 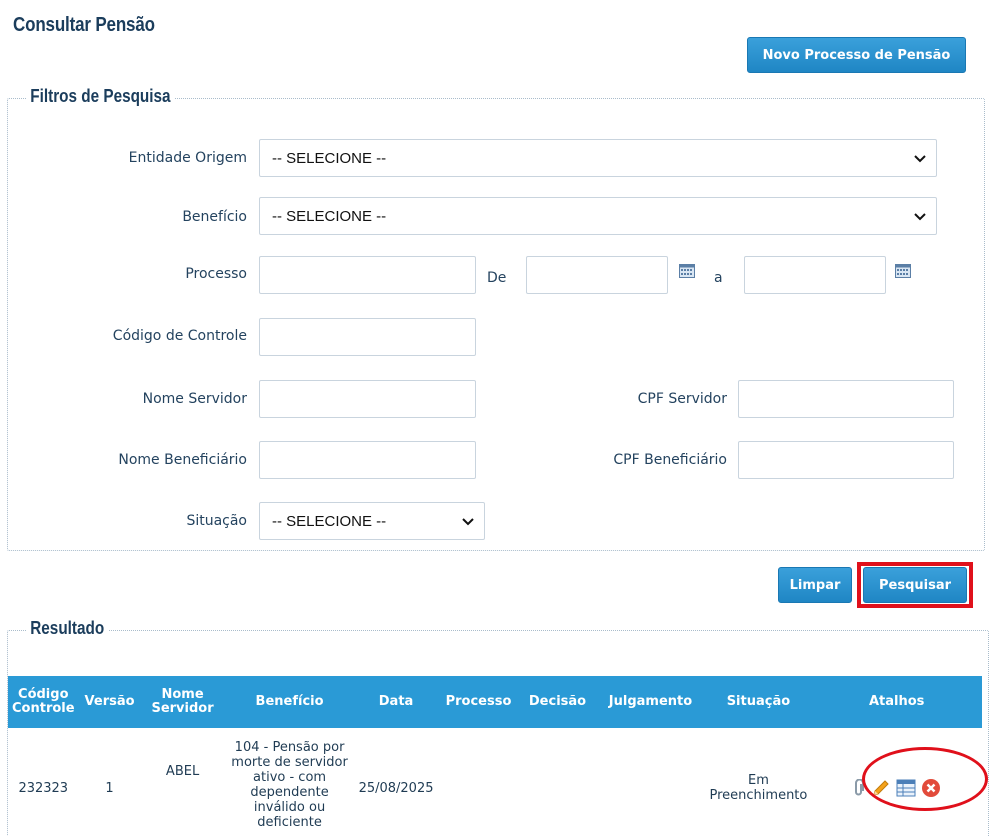 What do you see at coordinates (109, 702) in the screenshot?
I see `column-header: Versão` at bounding box center [109, 702].